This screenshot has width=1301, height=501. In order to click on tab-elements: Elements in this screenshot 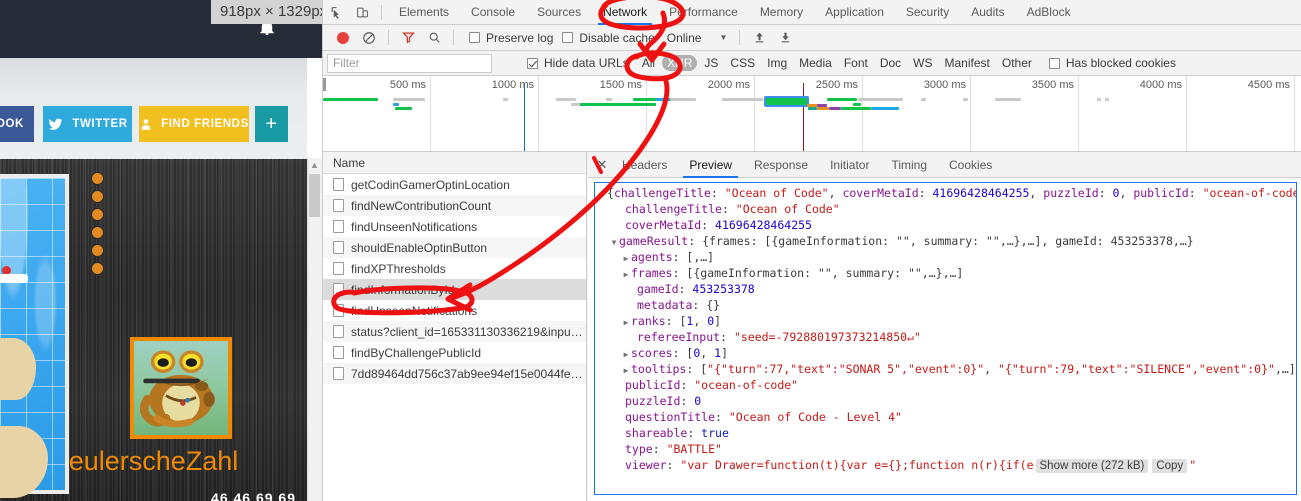, I will do `click(424, 12)`.